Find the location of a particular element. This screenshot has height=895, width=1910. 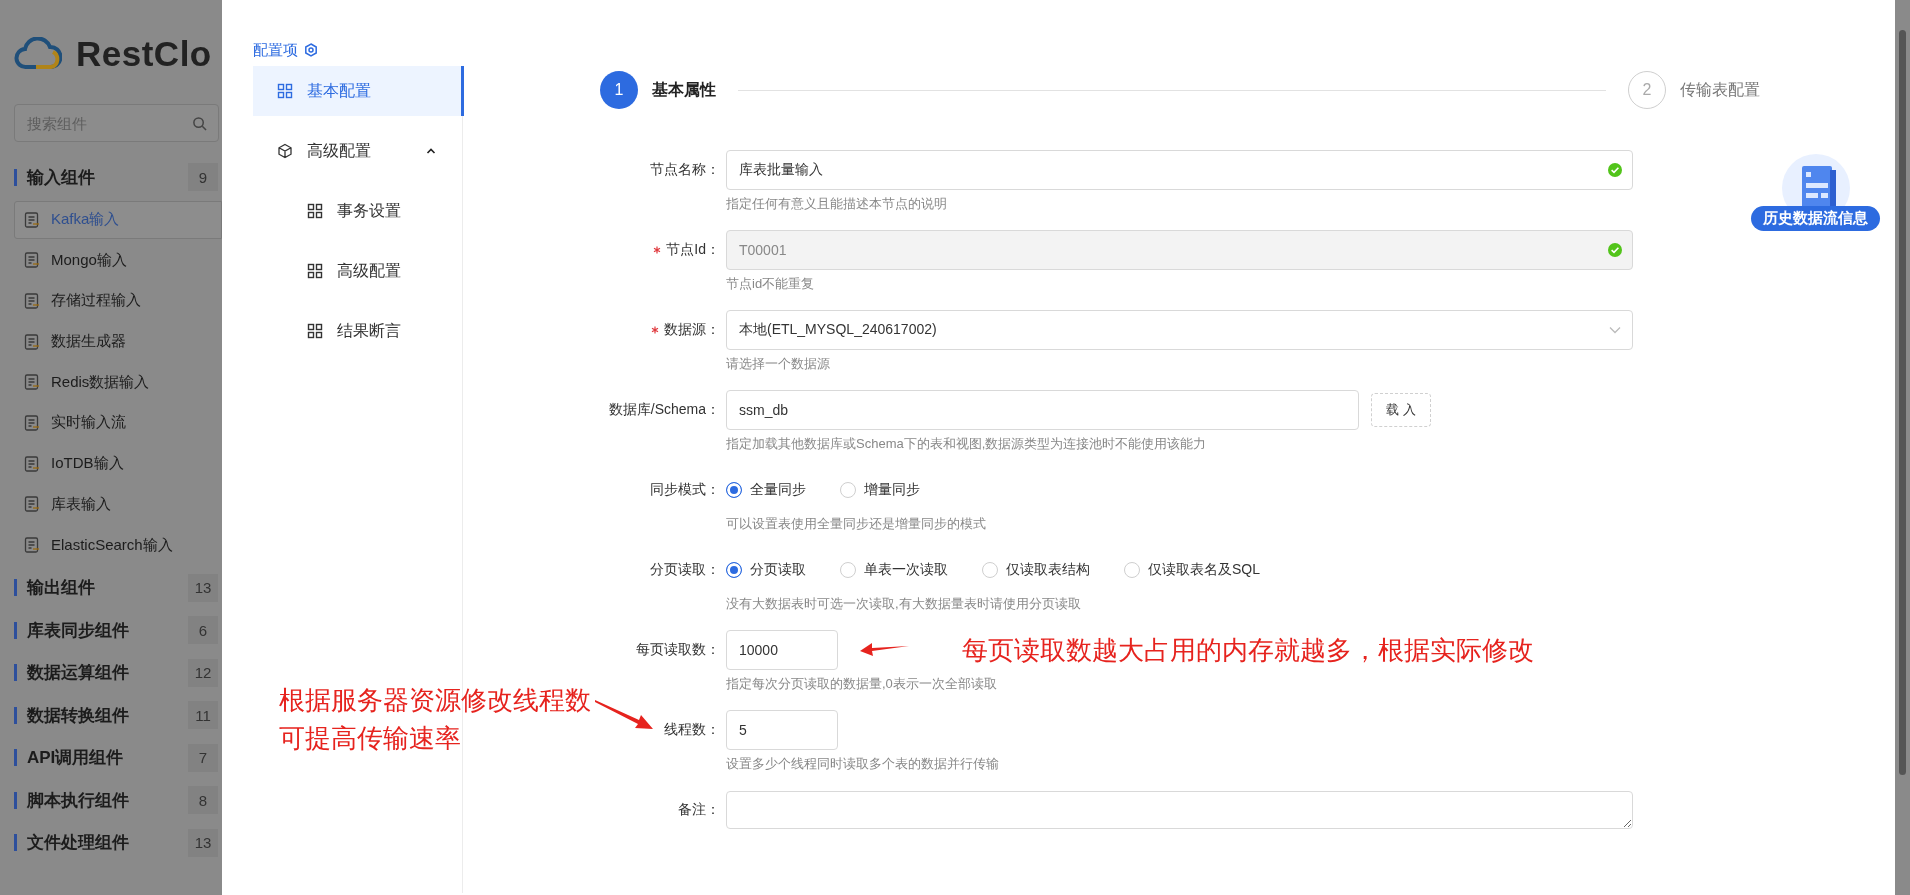

help-text: 请选择一个数据源 is located at coordinates (778, 363).